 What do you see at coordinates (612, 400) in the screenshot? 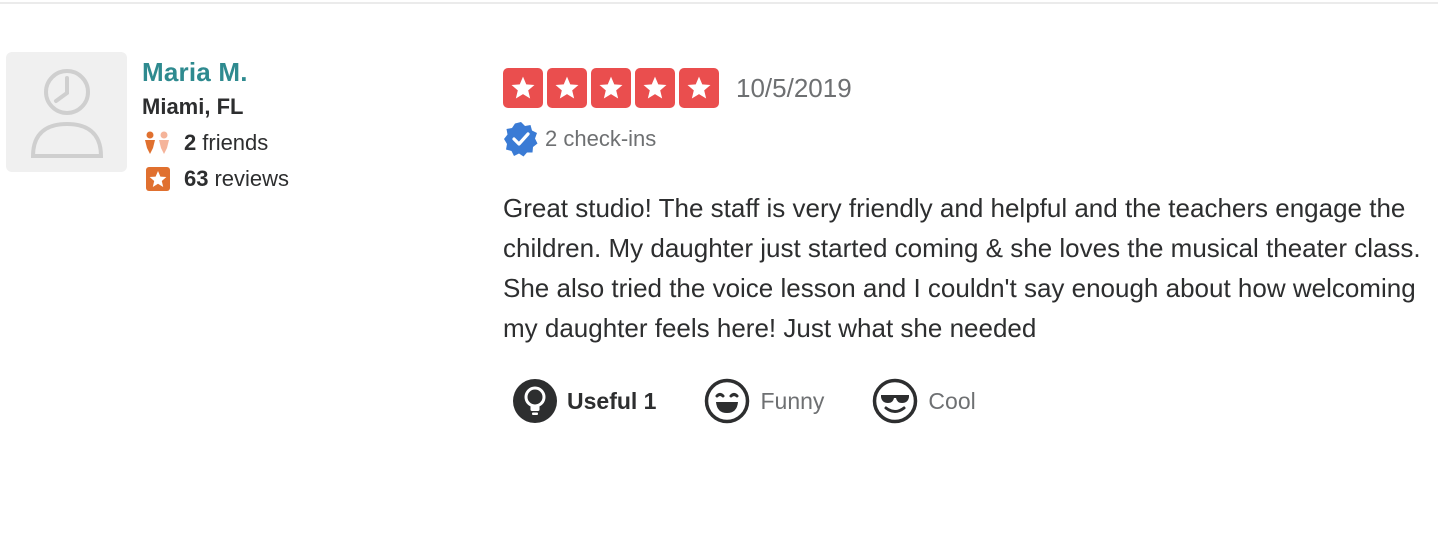
I see `useful-label: Useful 1` at bounding box center [612, 400].